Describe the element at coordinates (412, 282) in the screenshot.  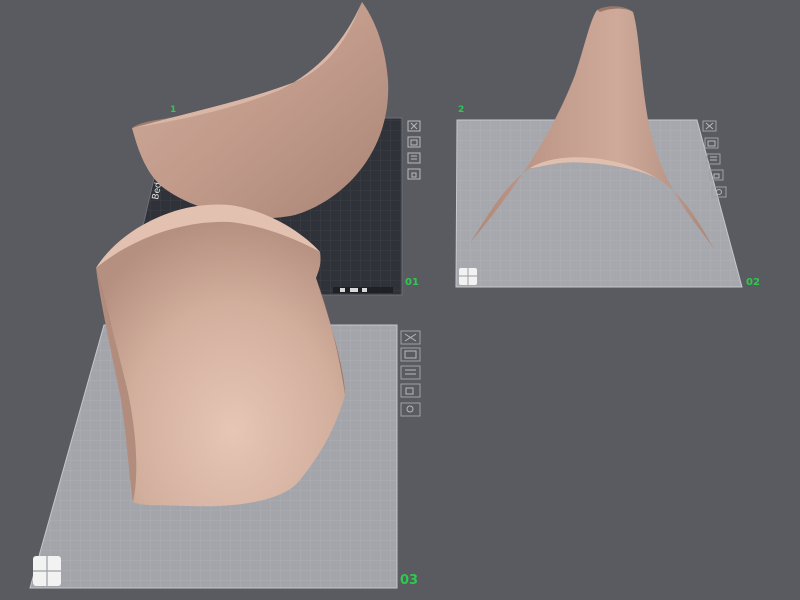
I see `plate-number: 01` at that location.